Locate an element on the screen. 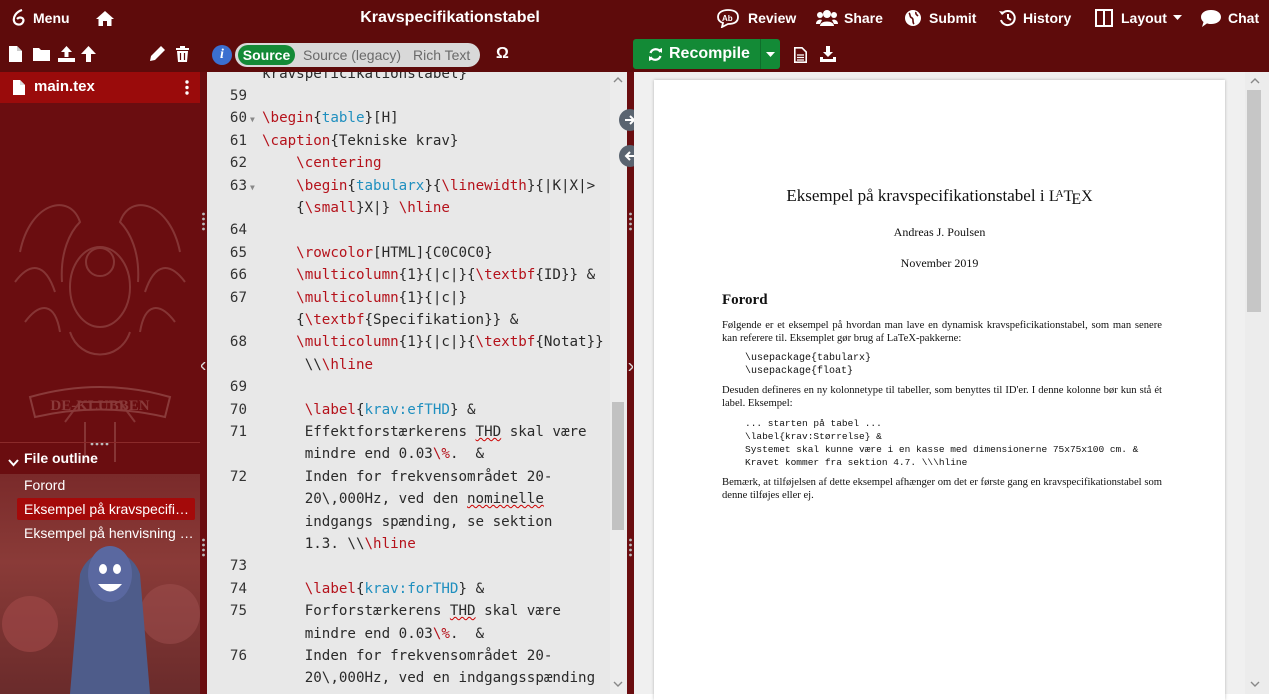  symbol-palette-omega-icon: Ω is located at coordinates (502, 54).